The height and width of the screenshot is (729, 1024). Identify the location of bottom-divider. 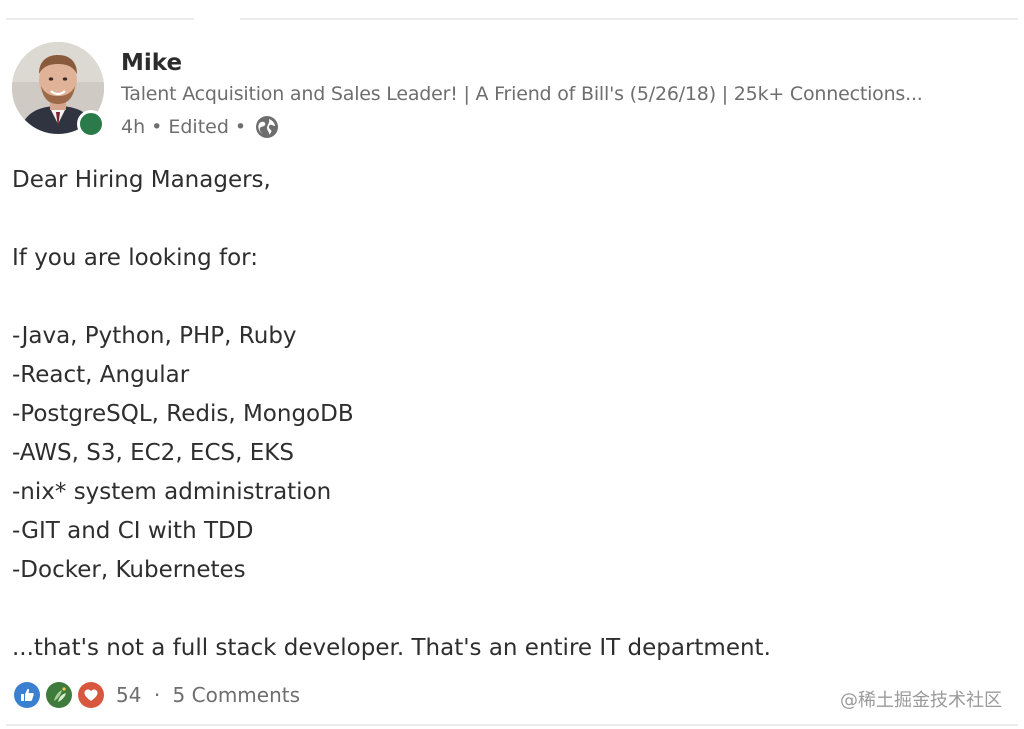
(512, 725).